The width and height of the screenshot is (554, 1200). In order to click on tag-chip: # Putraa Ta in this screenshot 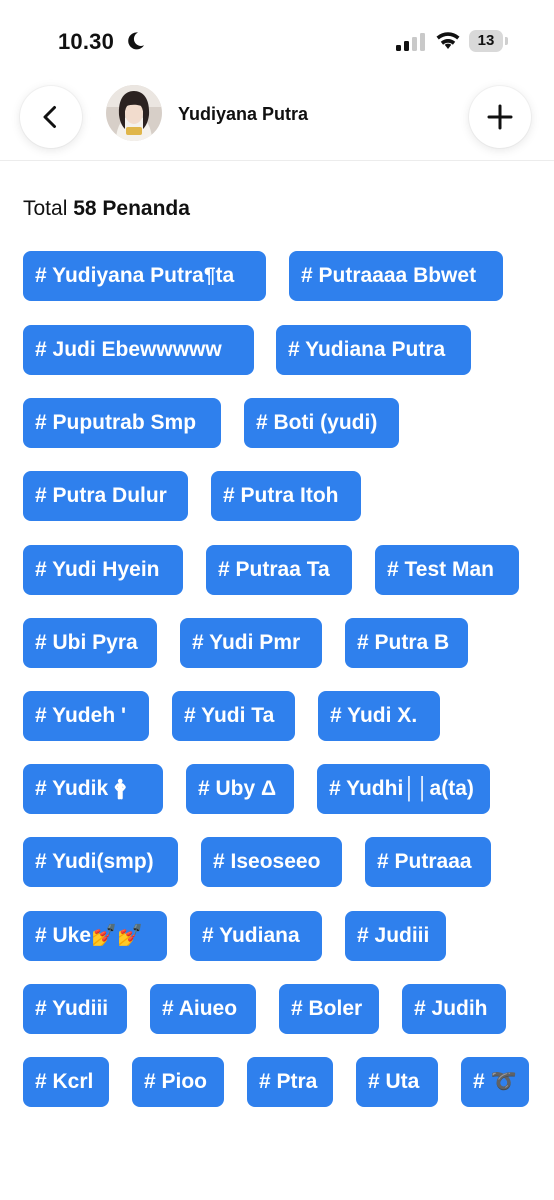, I will do `click(279, 570)`.